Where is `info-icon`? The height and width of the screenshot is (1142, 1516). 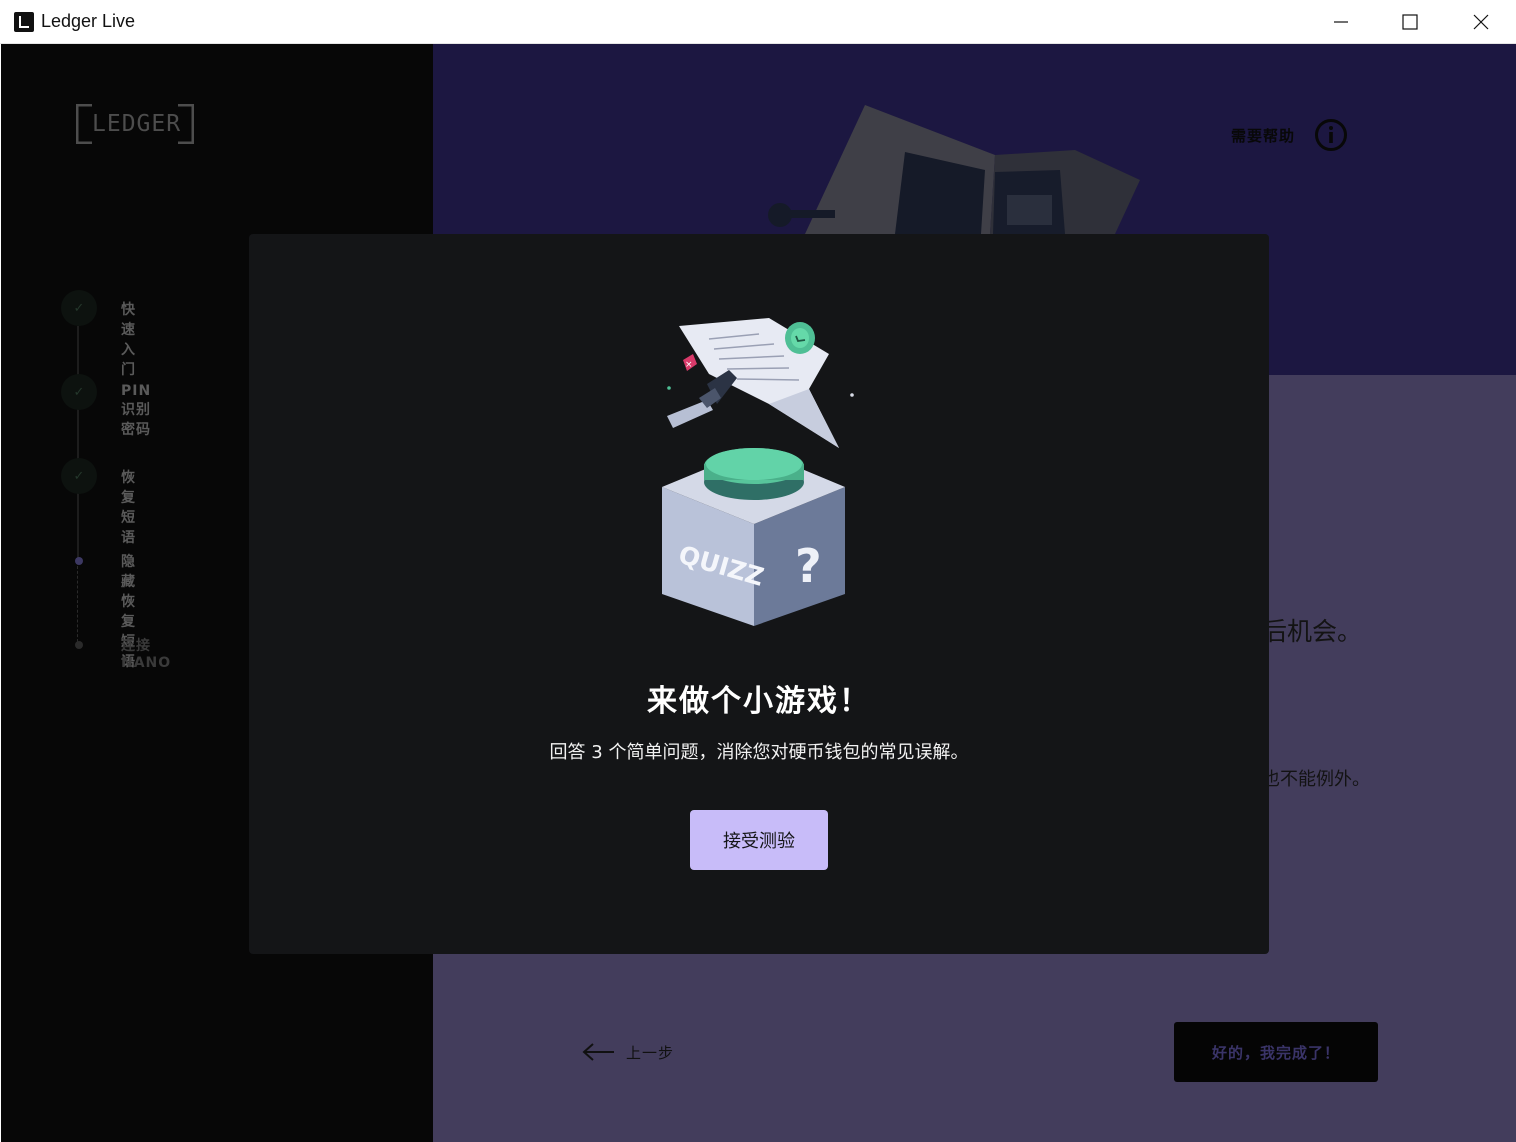
info-icon is located at coordinates (1331, 135).